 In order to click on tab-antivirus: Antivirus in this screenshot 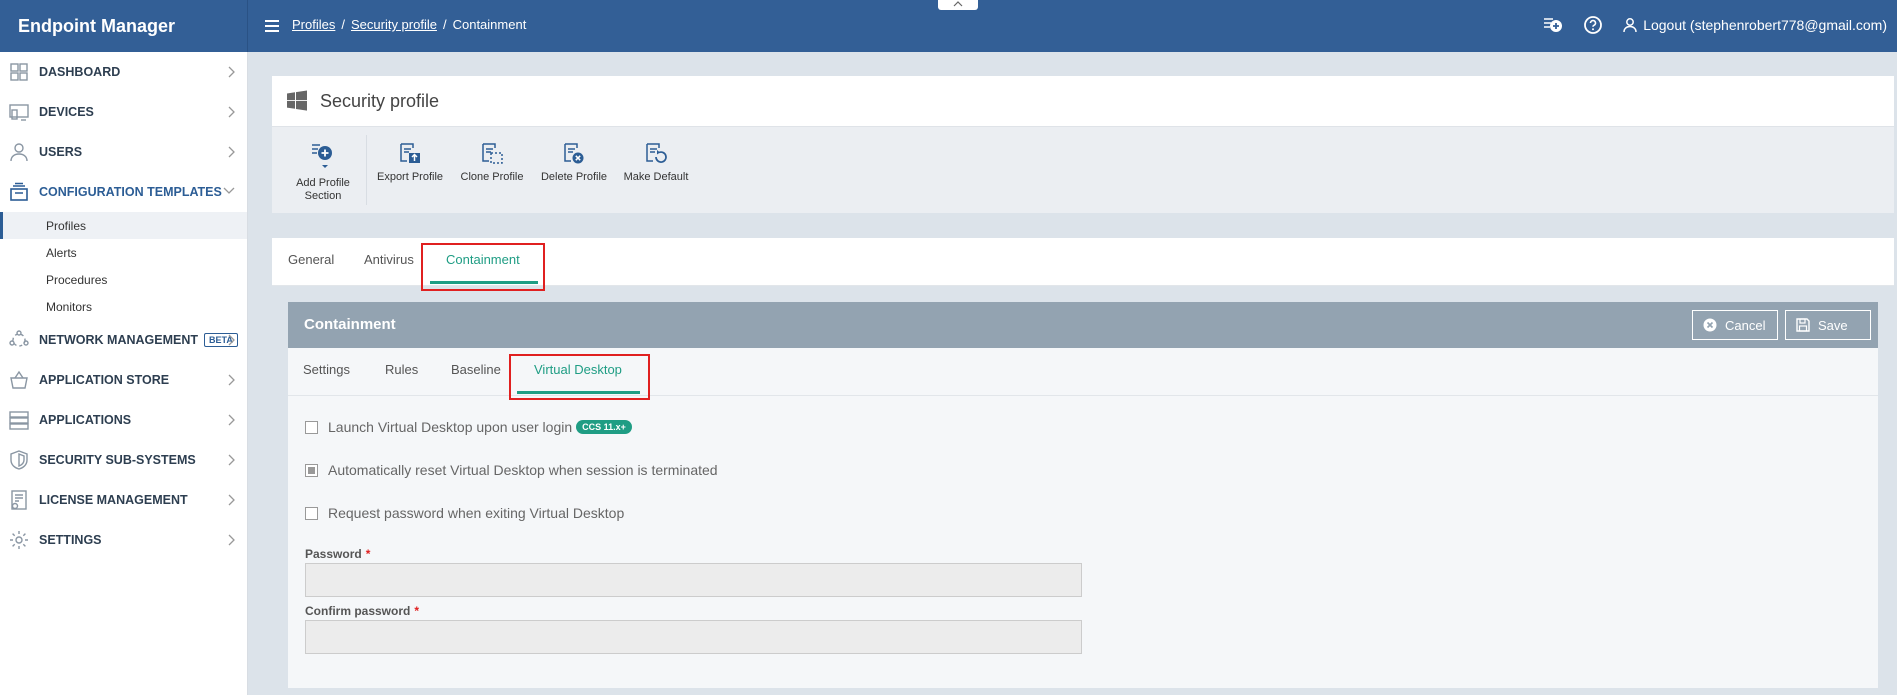, I will do `click(389, 259)`.